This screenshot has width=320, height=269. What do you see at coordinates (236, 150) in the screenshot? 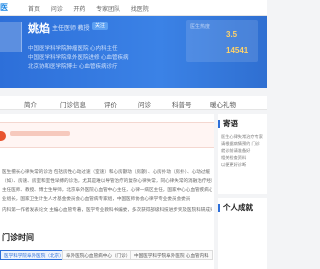
I see `send-words-line: 就诊前请准备好` at bounding box center [236, 150].